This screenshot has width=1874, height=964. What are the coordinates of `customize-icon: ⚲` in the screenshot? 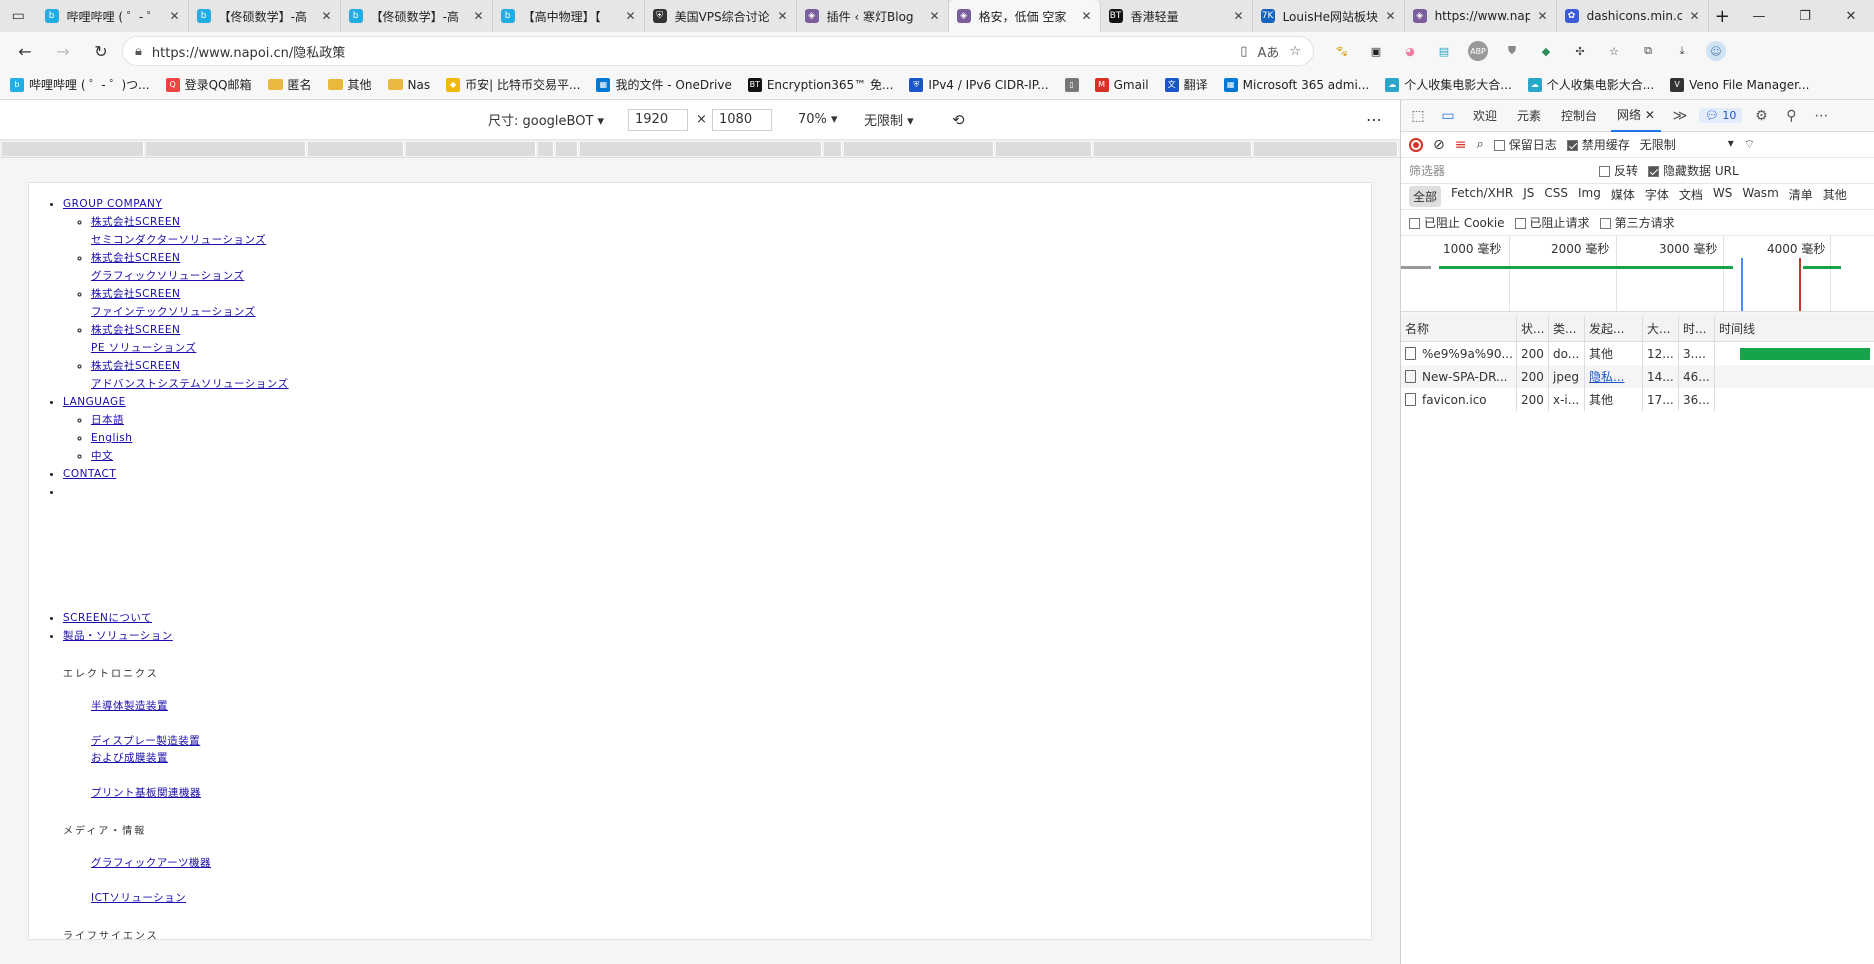 It's located at (1791, 116).